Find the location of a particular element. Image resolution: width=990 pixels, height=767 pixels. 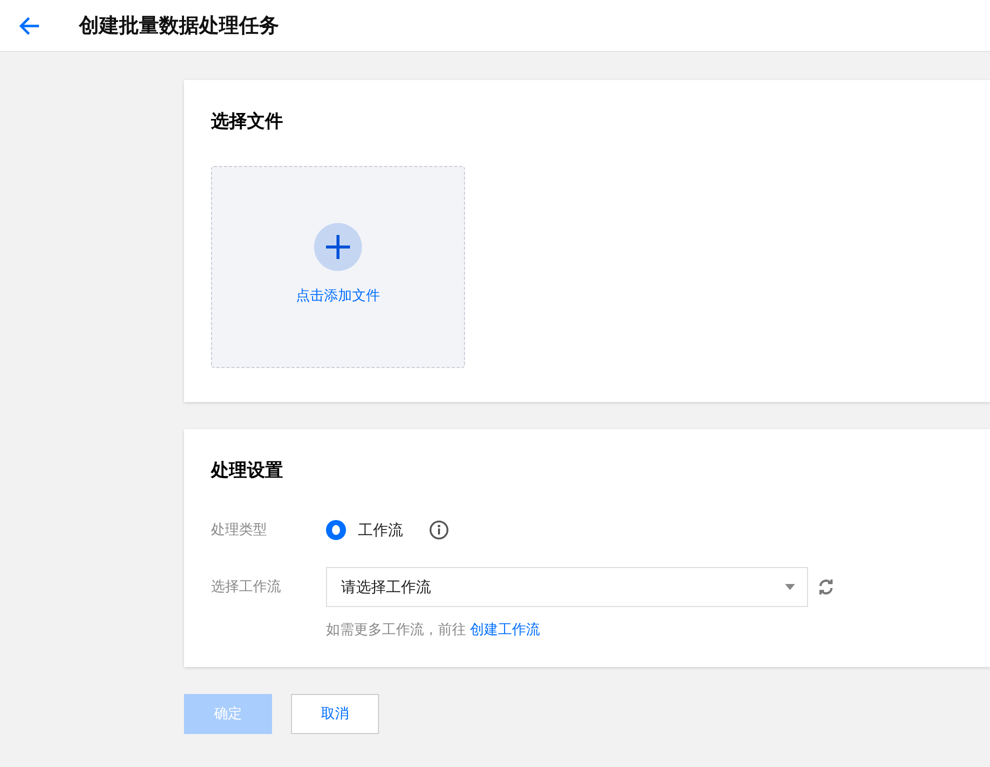

caret-icon is located at coordinates (790, 587).